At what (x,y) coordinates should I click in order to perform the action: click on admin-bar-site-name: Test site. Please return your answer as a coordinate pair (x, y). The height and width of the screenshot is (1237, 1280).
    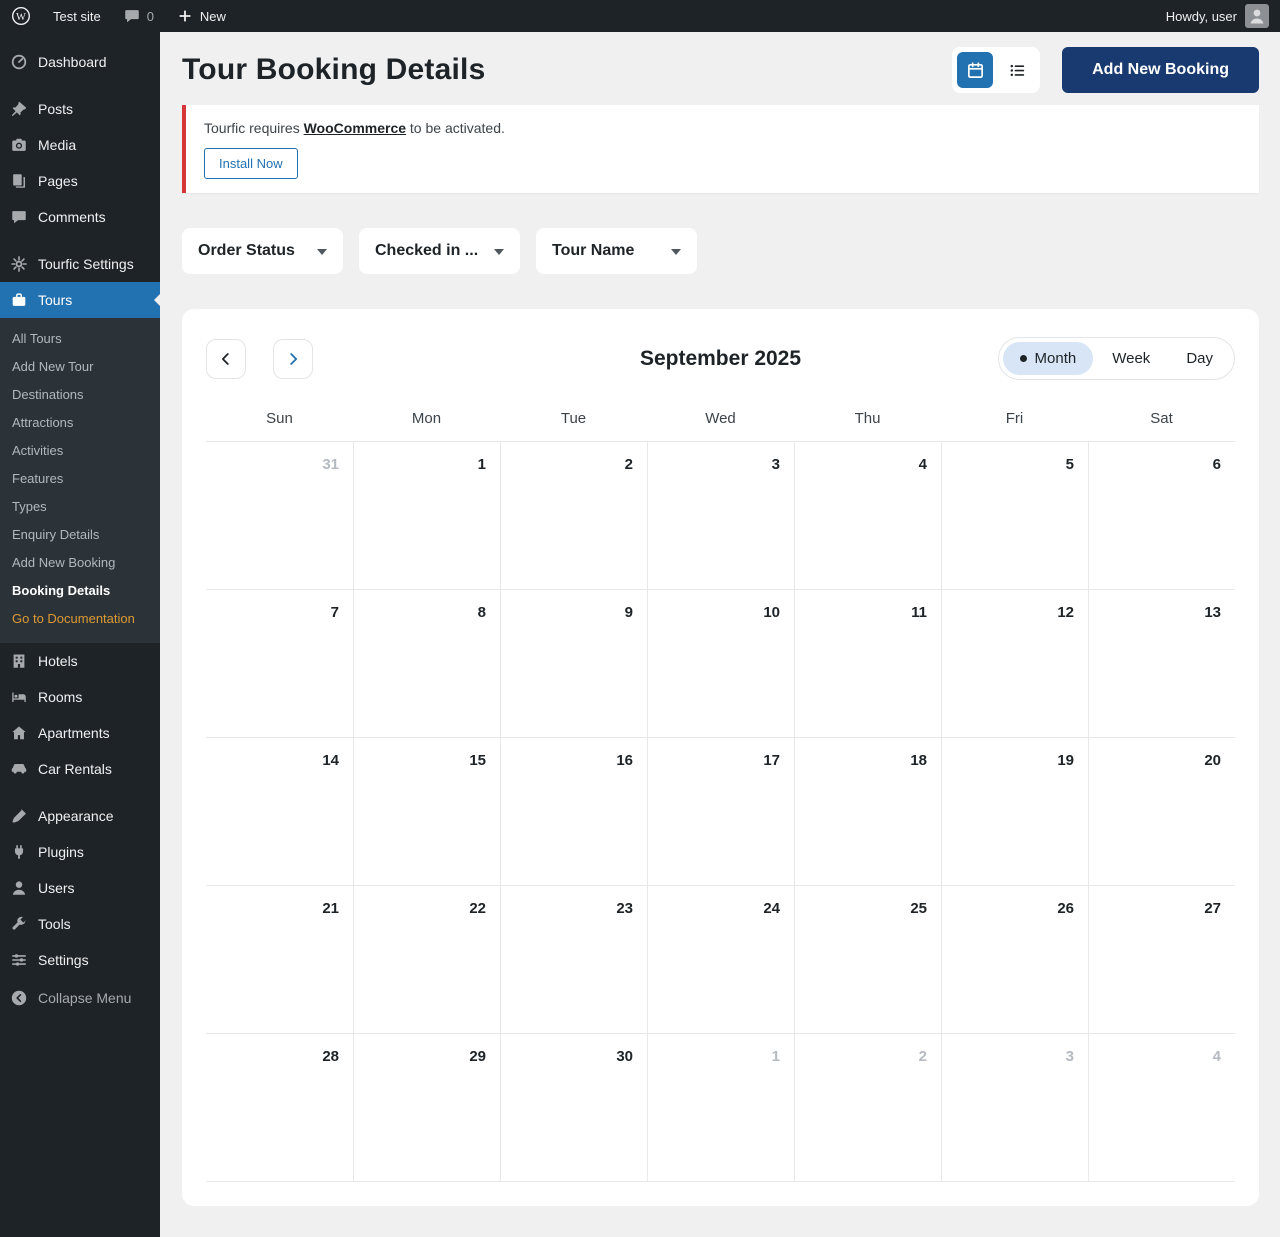
    Looking at the image, I should click on (77, 16).